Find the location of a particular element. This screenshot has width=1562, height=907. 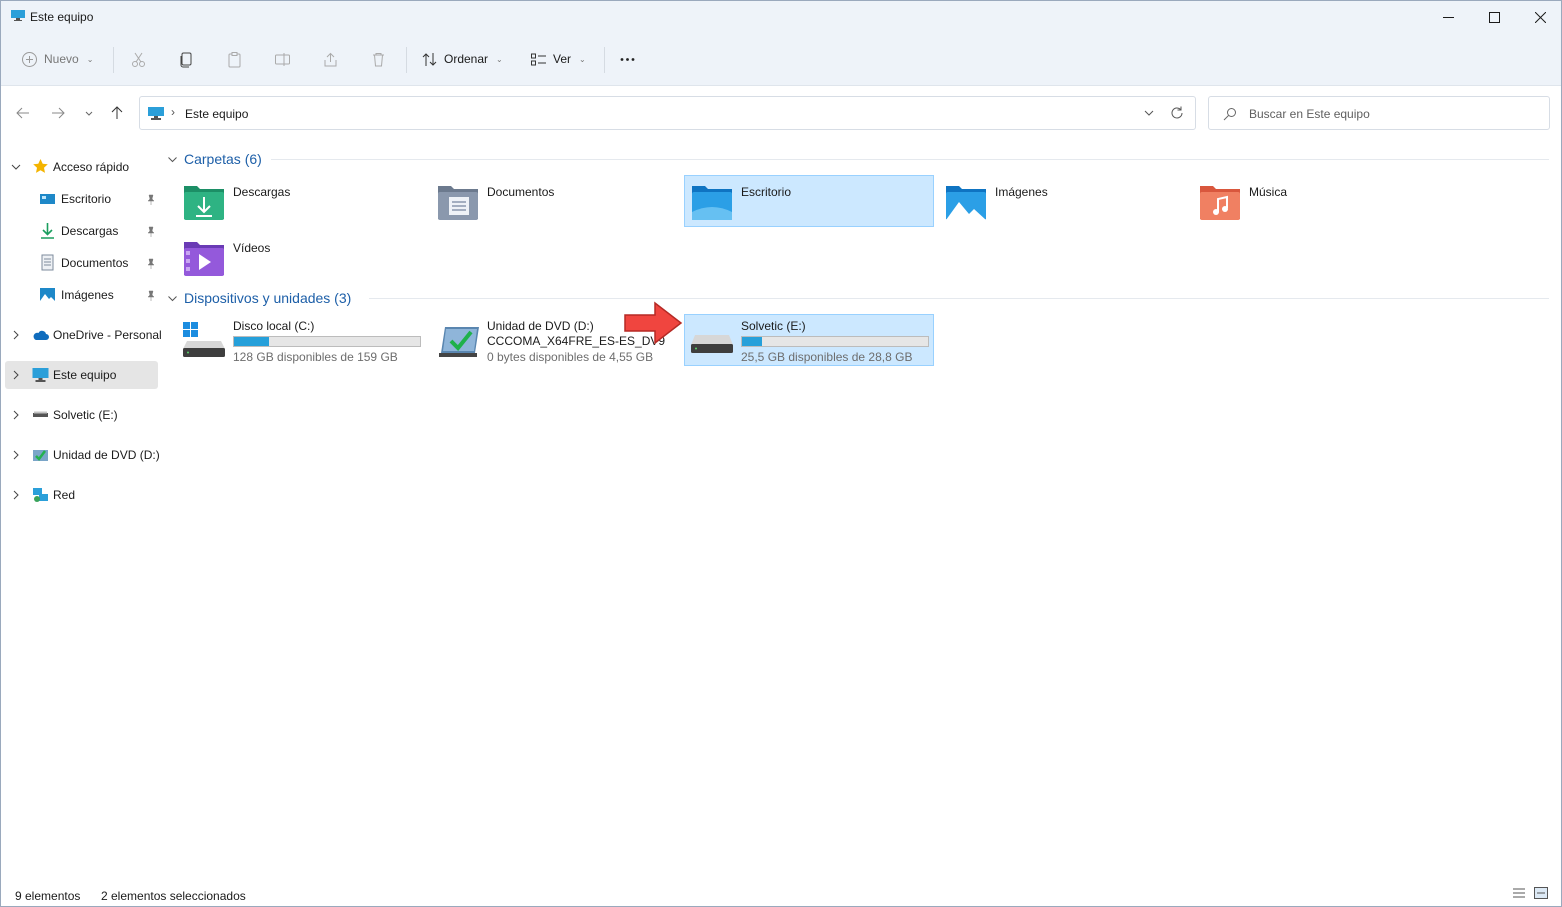

folder-tile-downloads: Descargas is located at coordinates (308, 202).